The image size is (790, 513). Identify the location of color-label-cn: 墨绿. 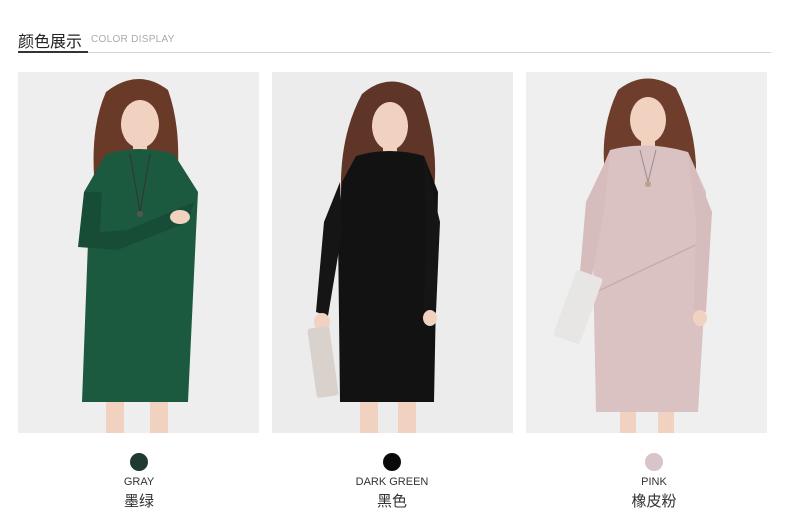
(138, 501).